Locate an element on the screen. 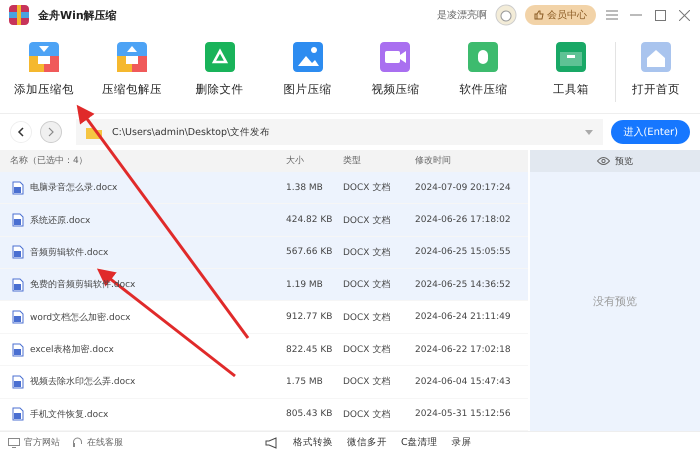 This screenshot has height=453, width=700. file-name: 视频去除水印怎么弄.docx is located at coordinates (83, 382).